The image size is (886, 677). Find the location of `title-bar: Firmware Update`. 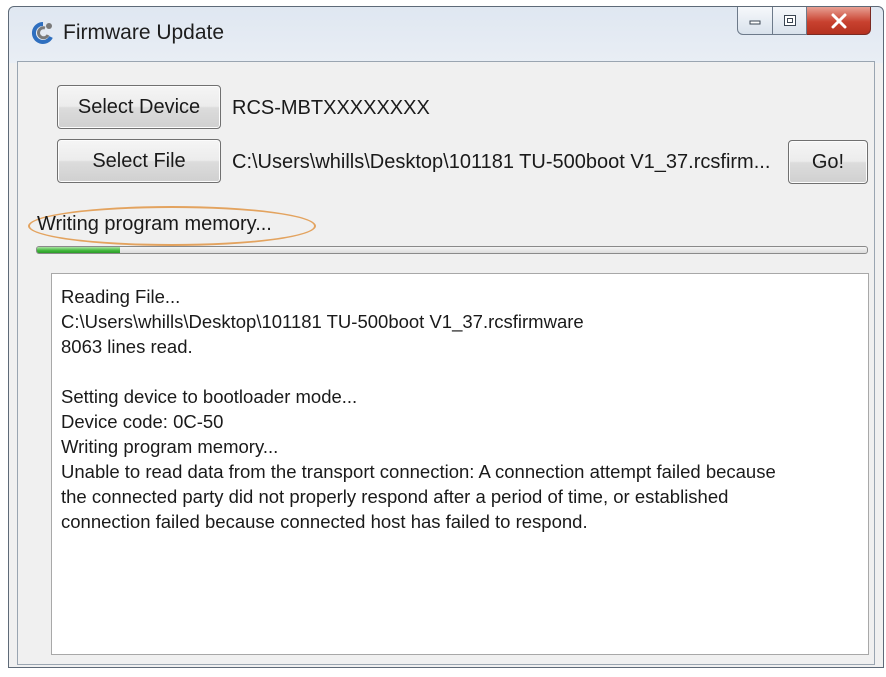

title-bar: Firmware Update is located at coordinates (446, 33).